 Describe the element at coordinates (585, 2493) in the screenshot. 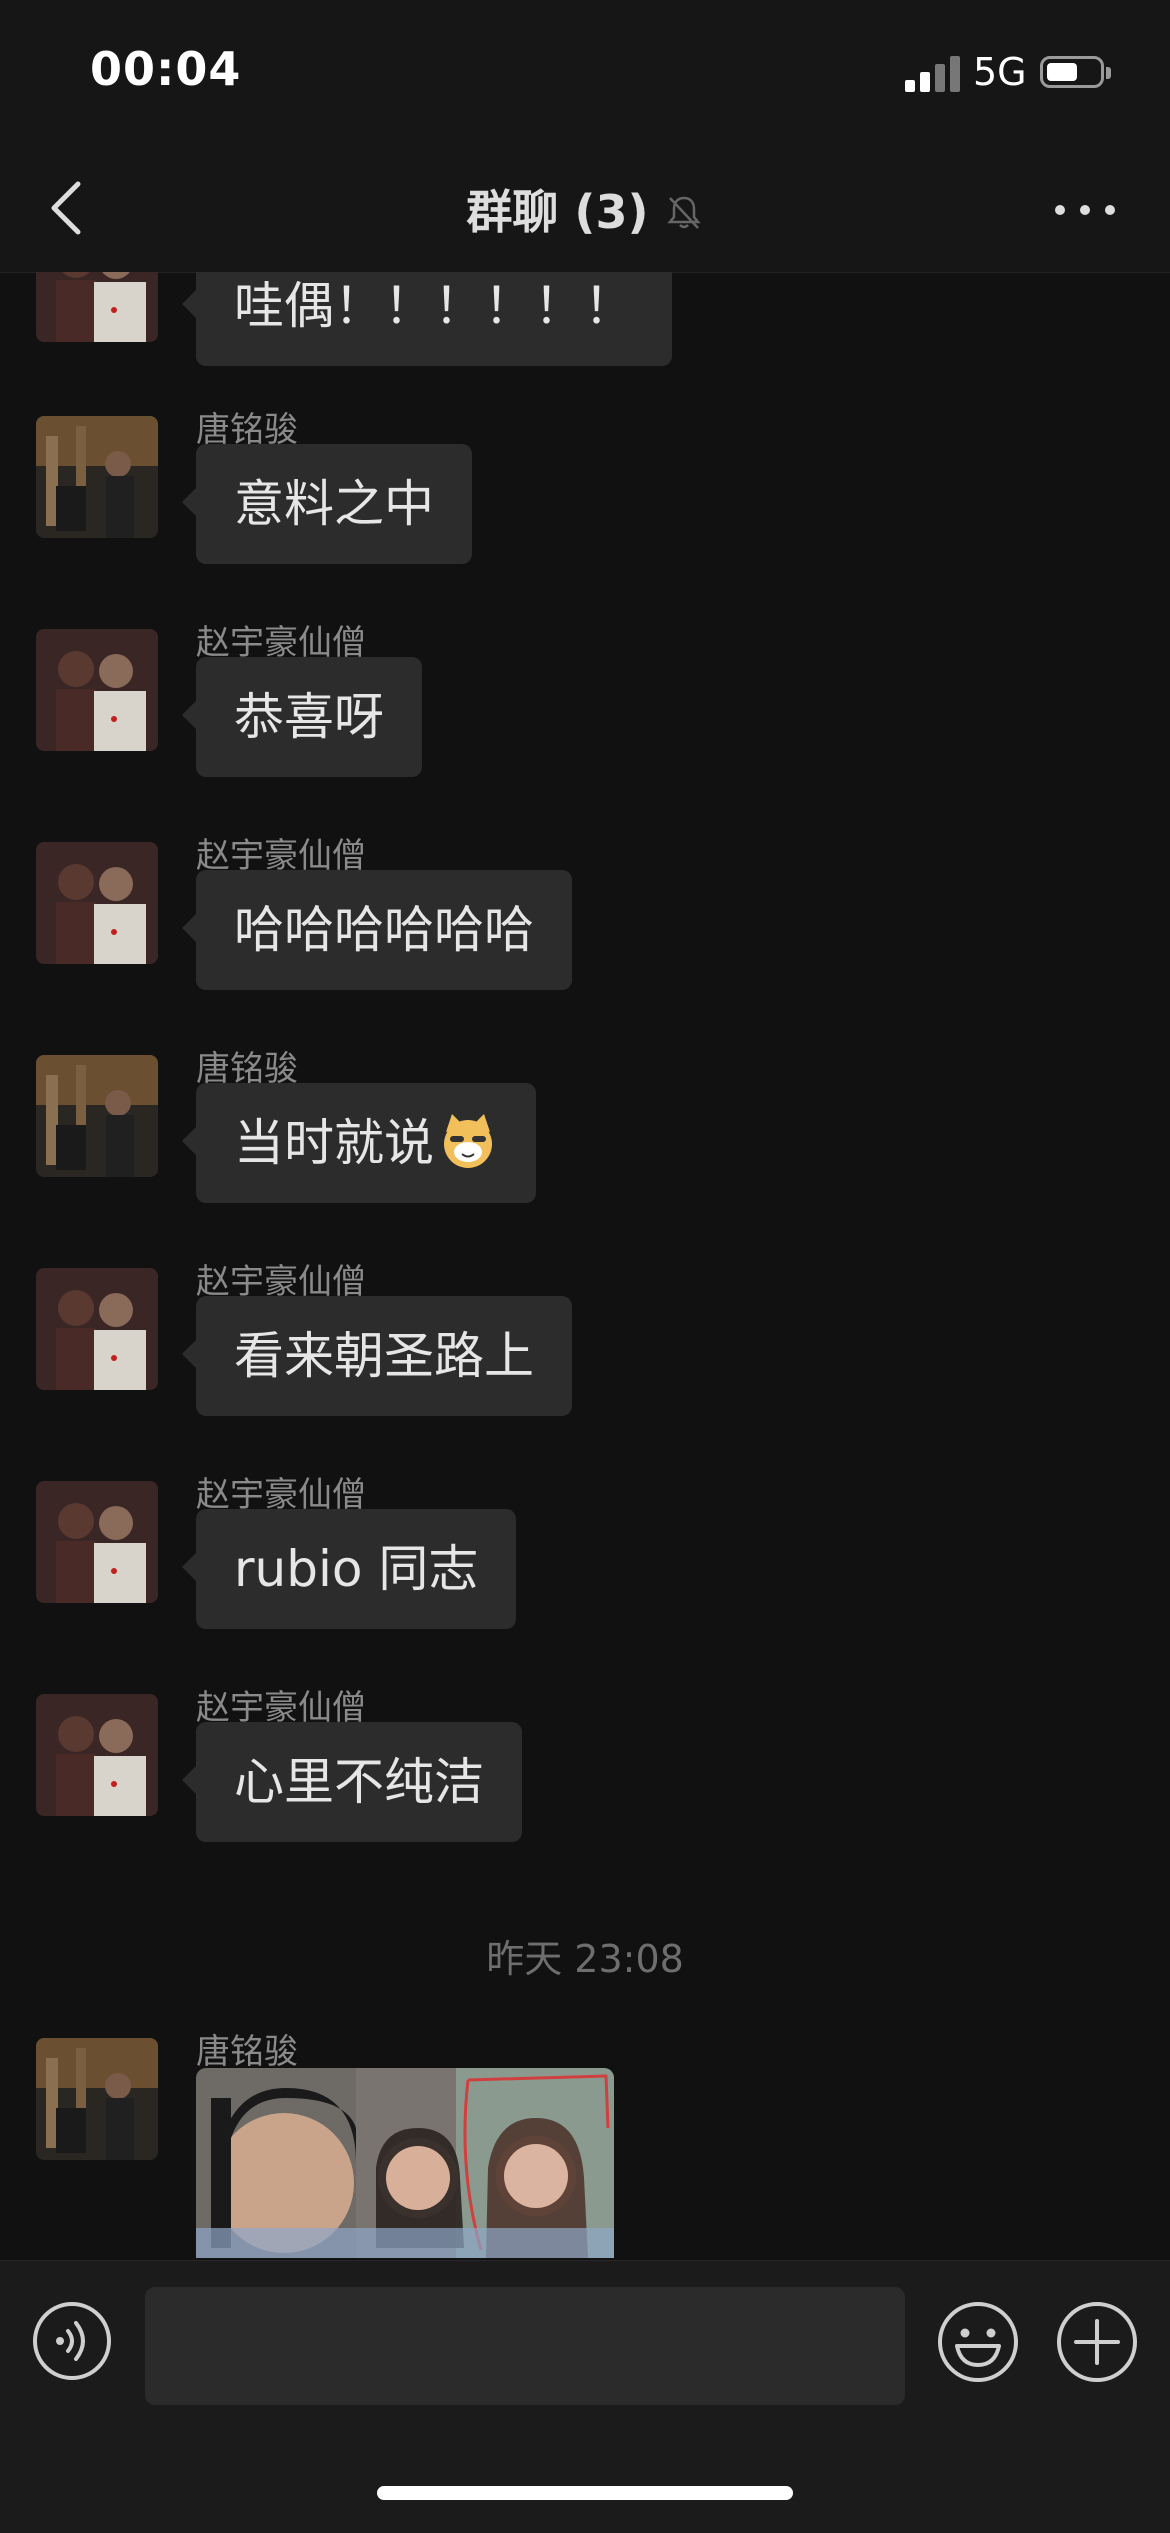

I see `home-indicator` at that location.